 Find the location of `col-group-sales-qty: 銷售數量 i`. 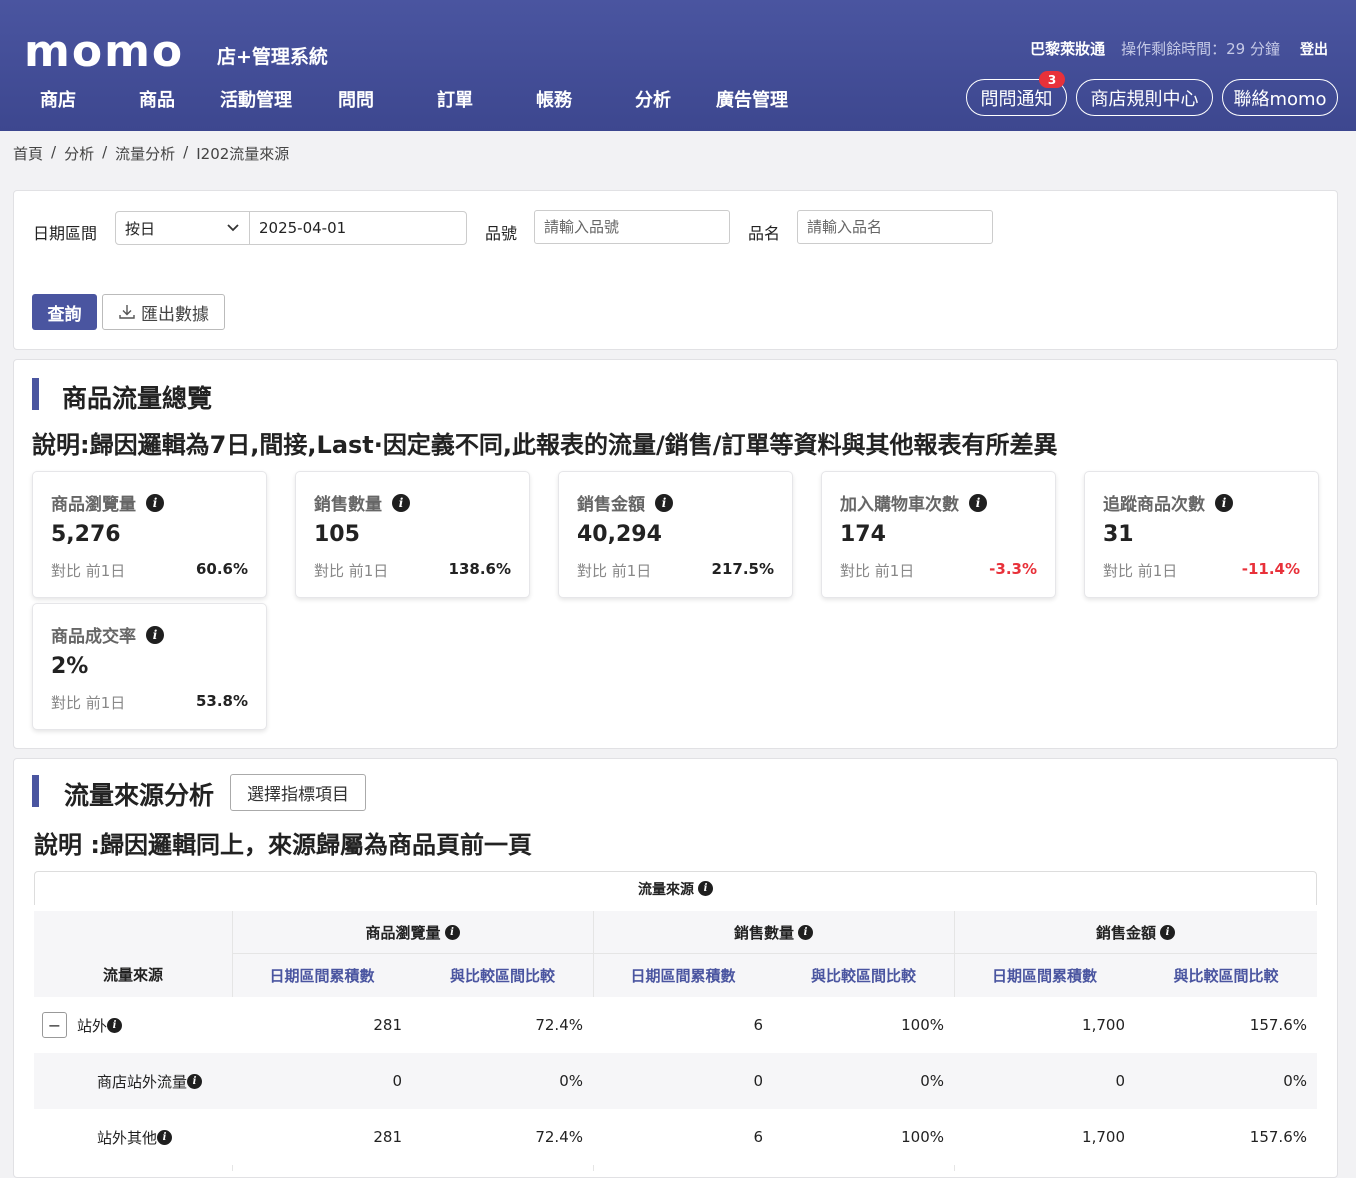

col-group-sales-qty: 銷售數量 i is located at coordinates (773, 932).